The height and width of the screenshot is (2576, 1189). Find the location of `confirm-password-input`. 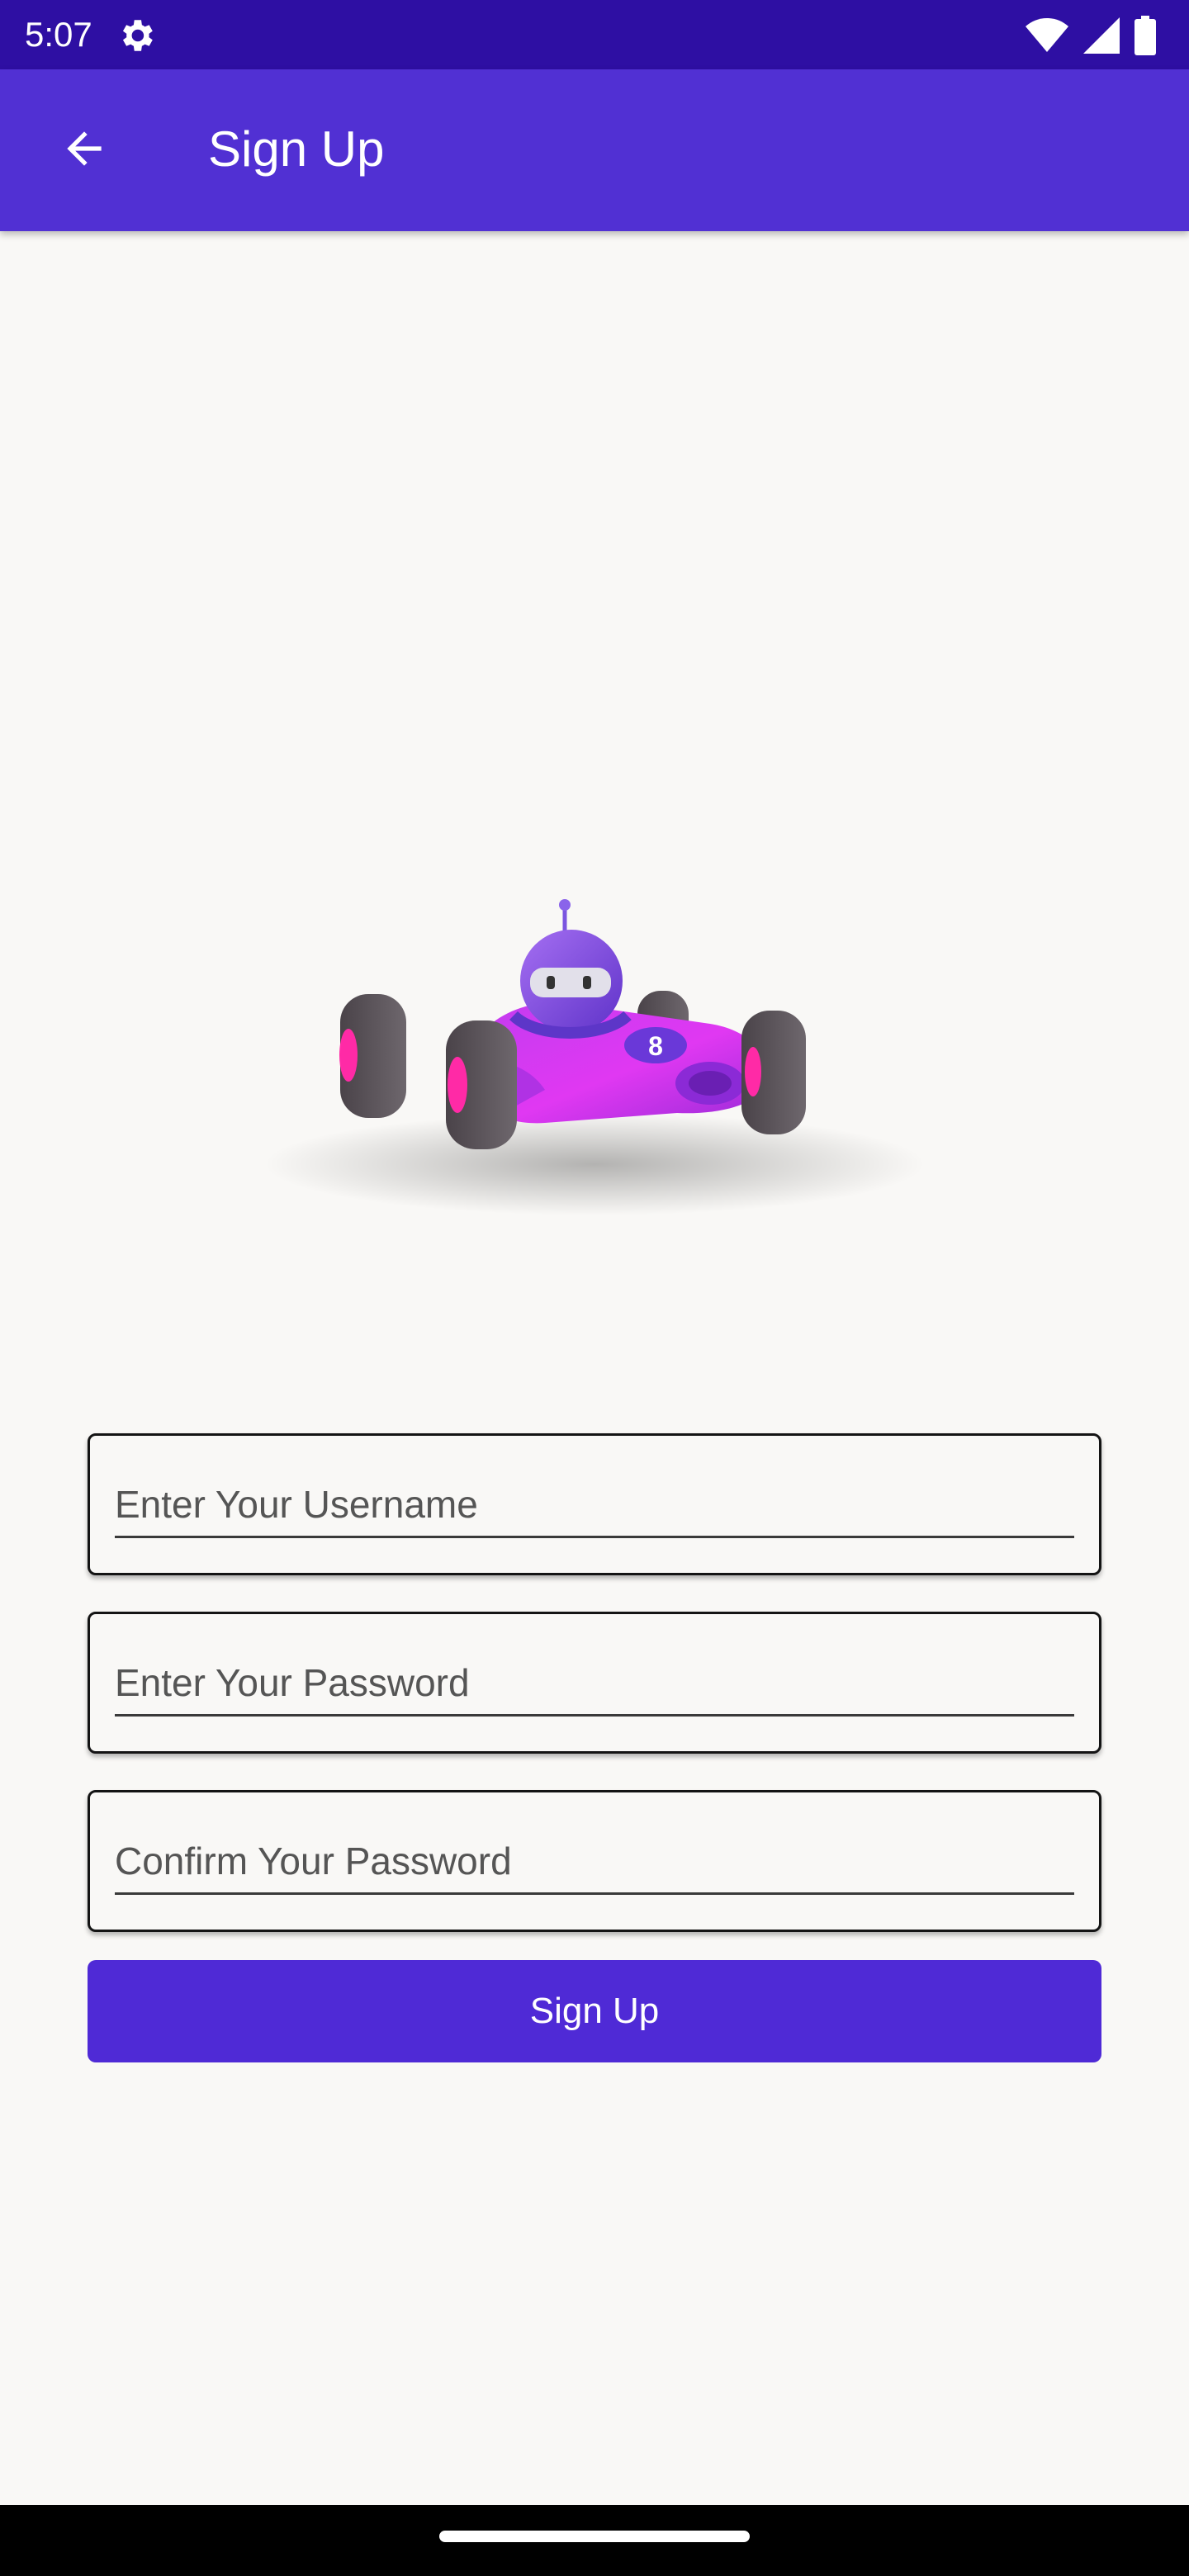

confirm-password-input is located at coordinates (594, 1862).